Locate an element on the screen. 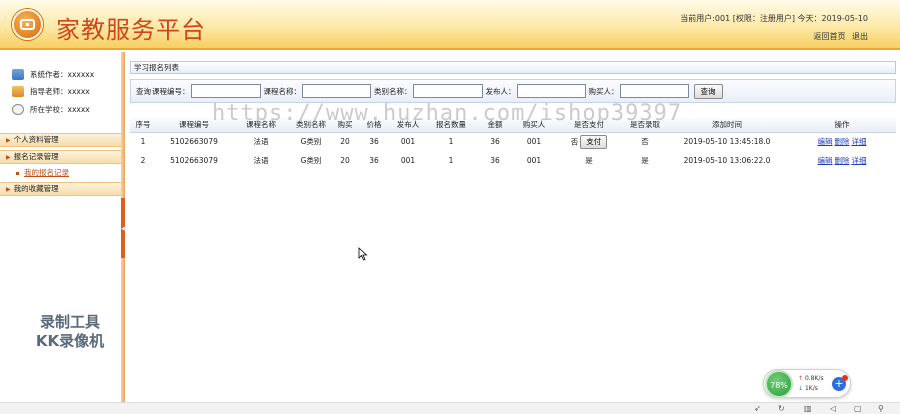 The width and height of the screenshot is (900, 414). menu-label: 个人资料管理 is located at coordinates (36, 139).